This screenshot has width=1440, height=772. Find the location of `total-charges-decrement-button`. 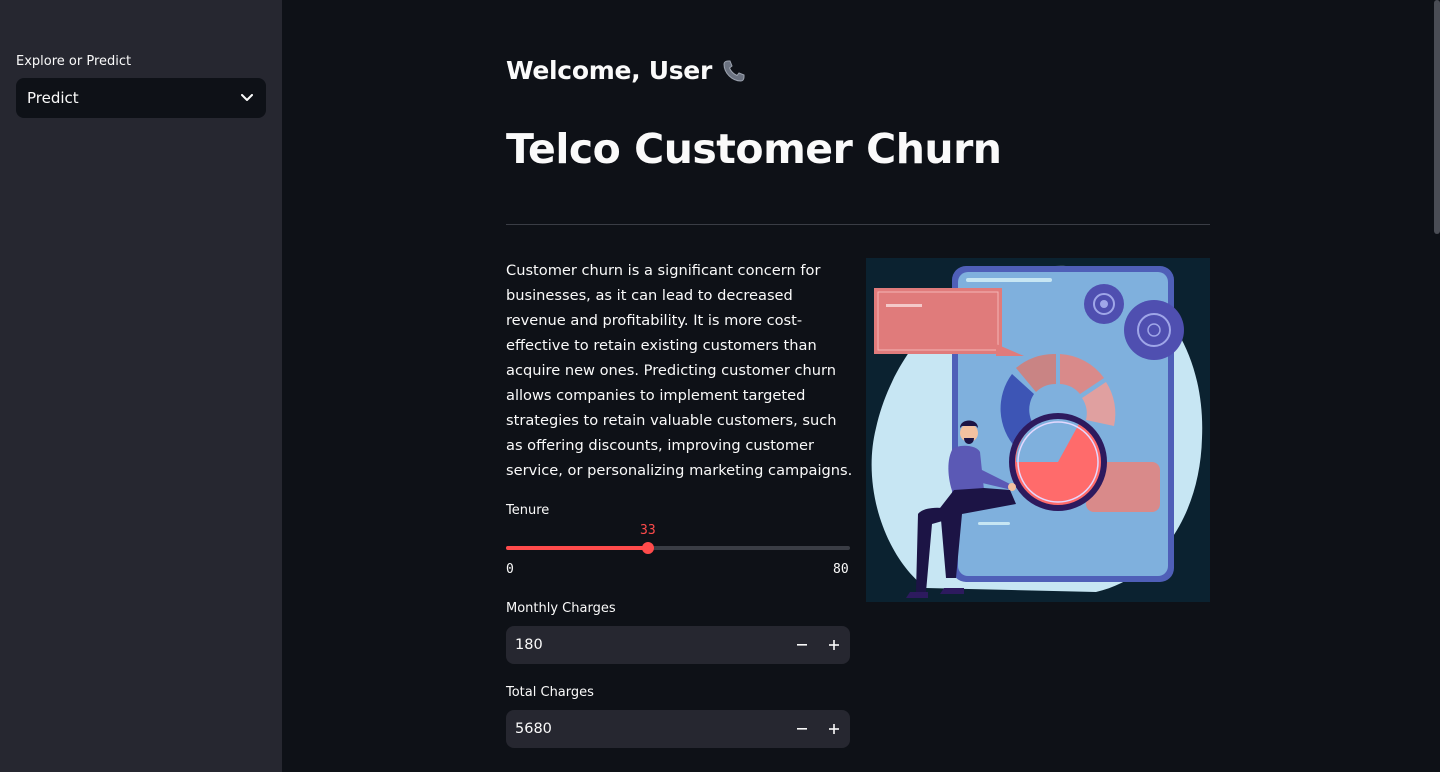

total-charges-decrement-button is located at coordinates (802, 729).